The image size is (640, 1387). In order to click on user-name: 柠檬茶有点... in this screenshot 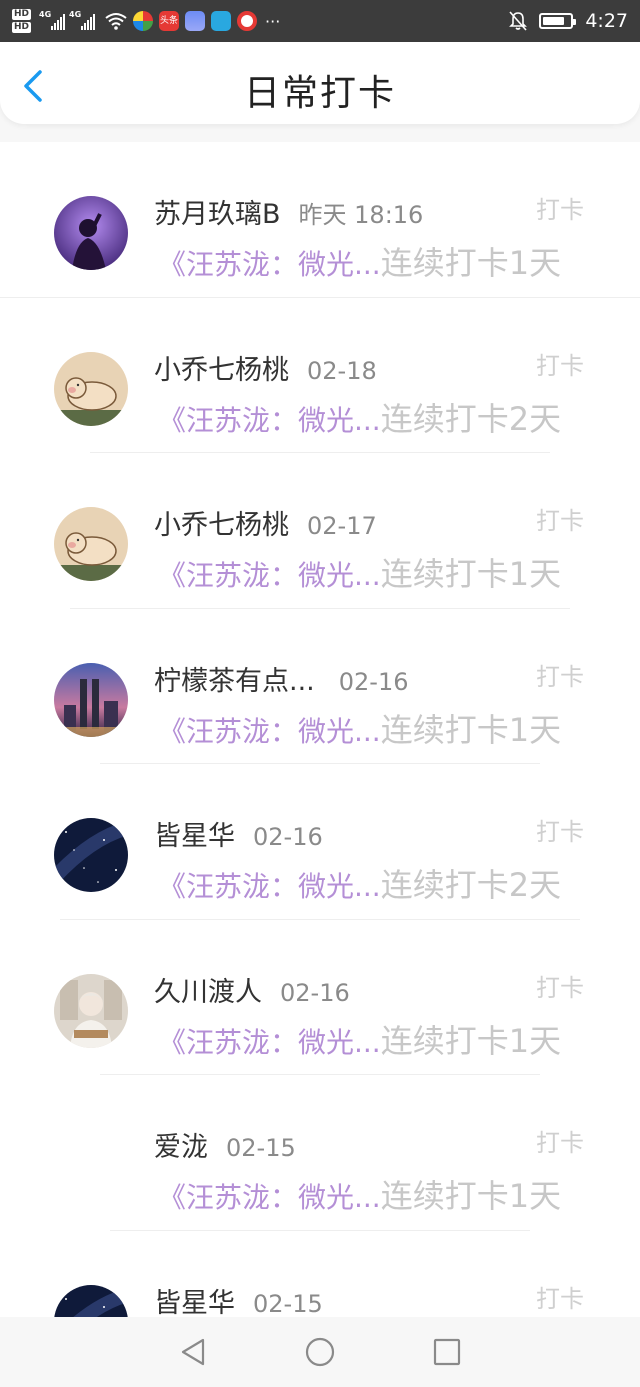, I will do `click(234, 678)`.